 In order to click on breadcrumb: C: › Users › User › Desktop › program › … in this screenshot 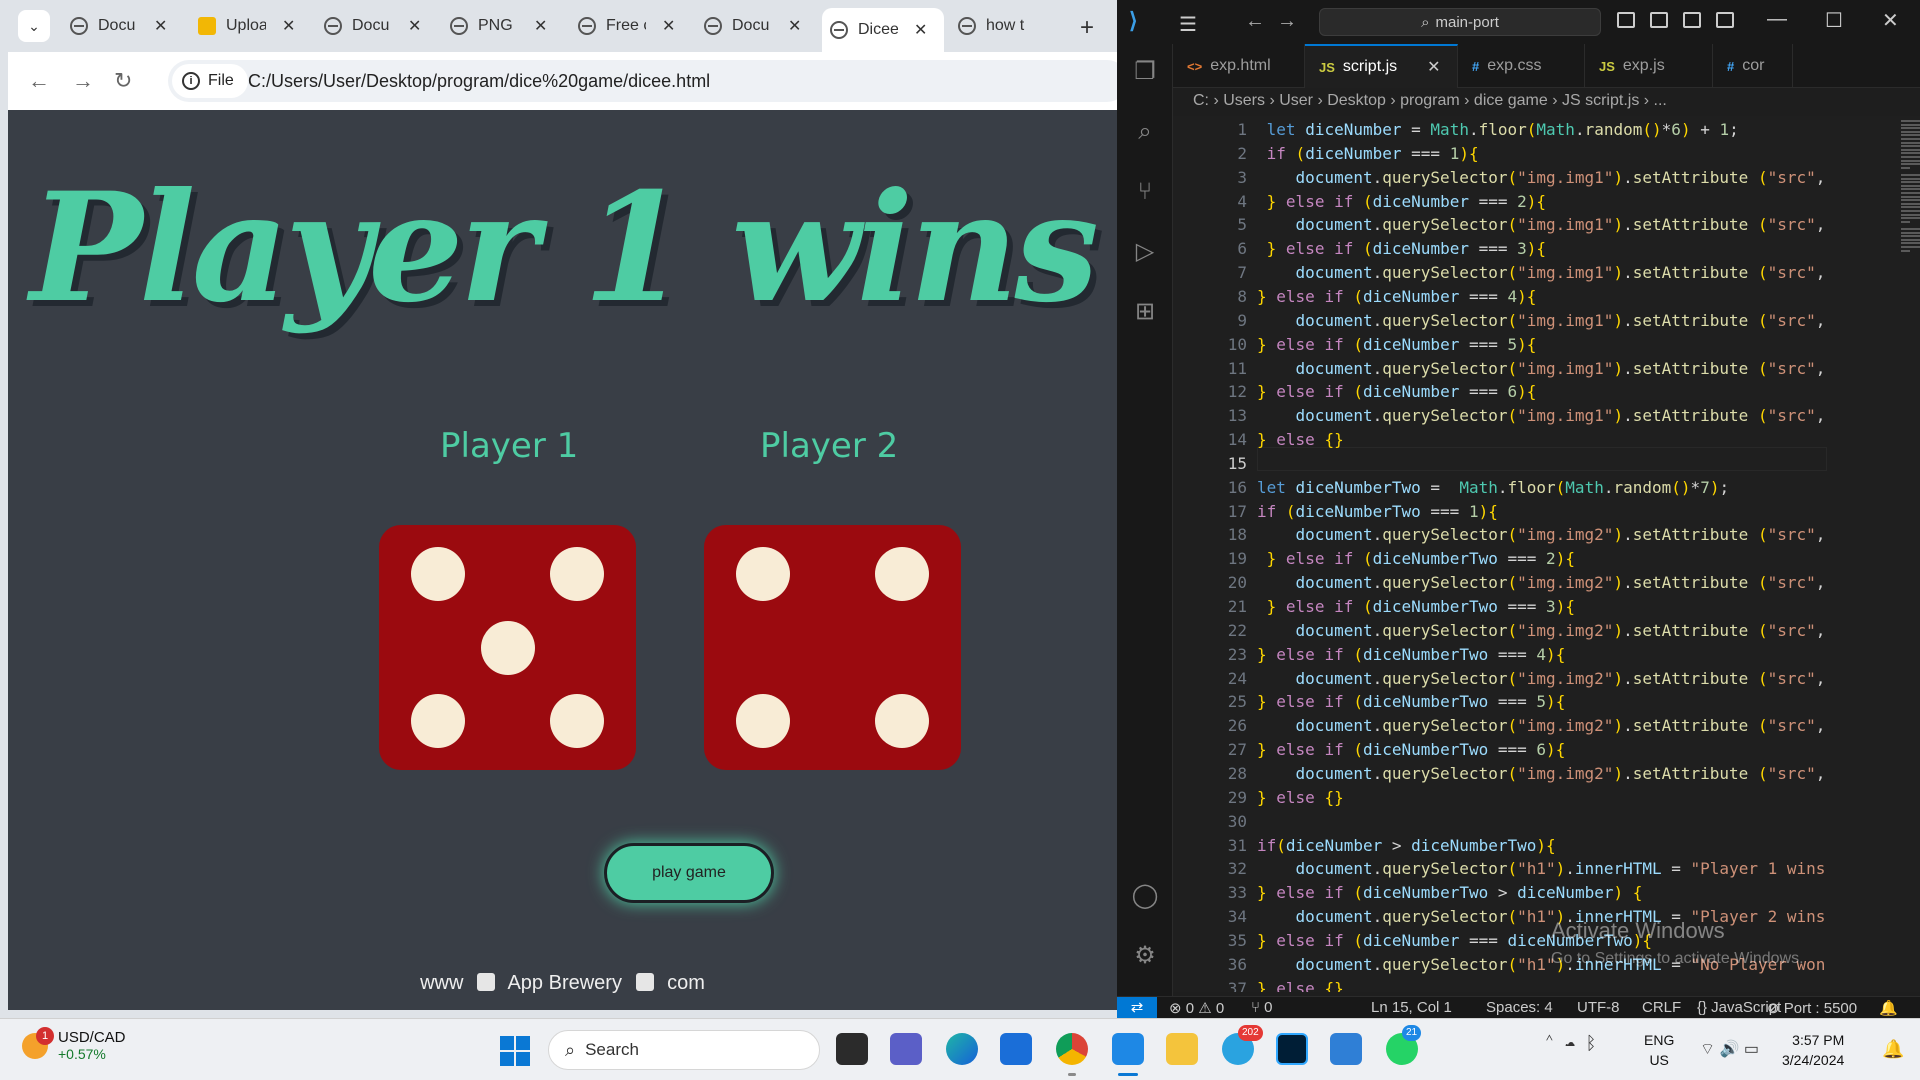, I will do `click(1430, 101)`.